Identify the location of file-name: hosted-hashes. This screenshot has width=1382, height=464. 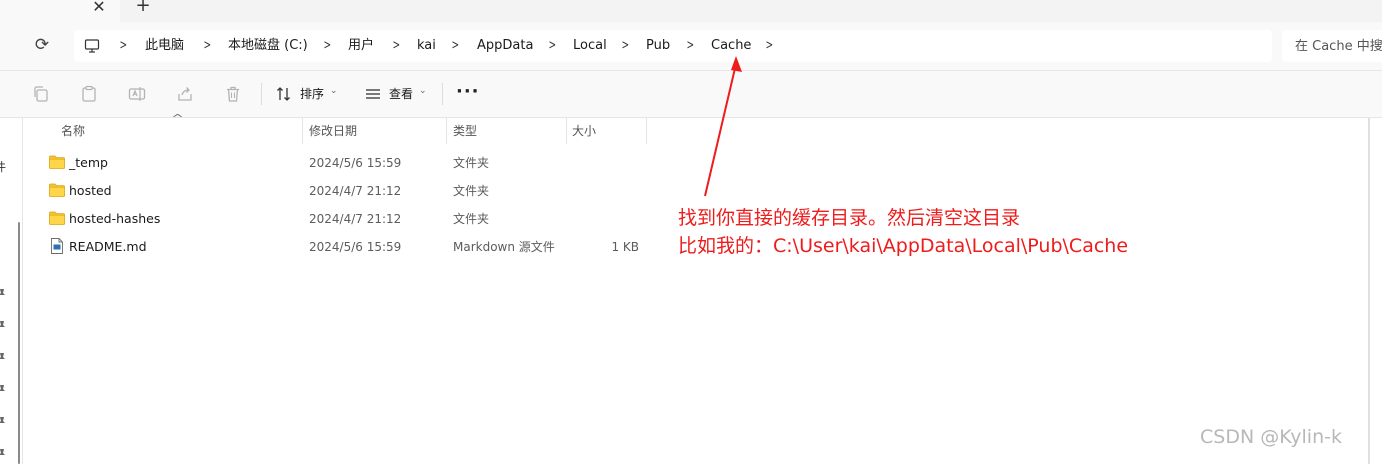
(115, 218).